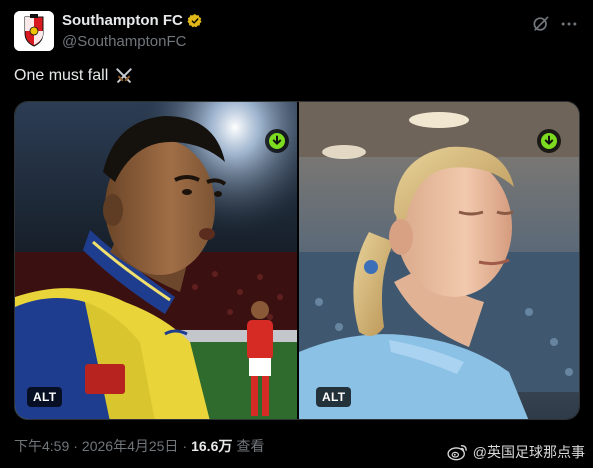 This screenshot has height=468, width=593. What do you see at coordinates (61, 75) in the screenshot?
I see `post-text-content: One must fall` at bounding box center [61, 75].